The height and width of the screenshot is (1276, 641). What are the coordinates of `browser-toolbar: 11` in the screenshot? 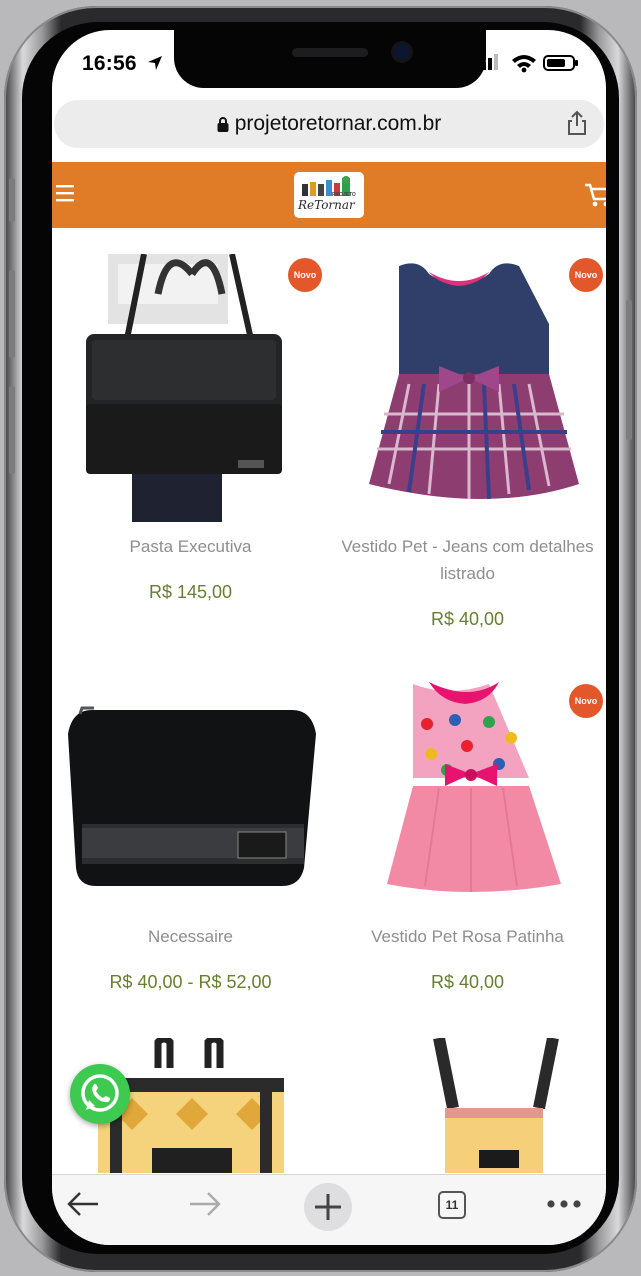 It's located at (329, 1209).